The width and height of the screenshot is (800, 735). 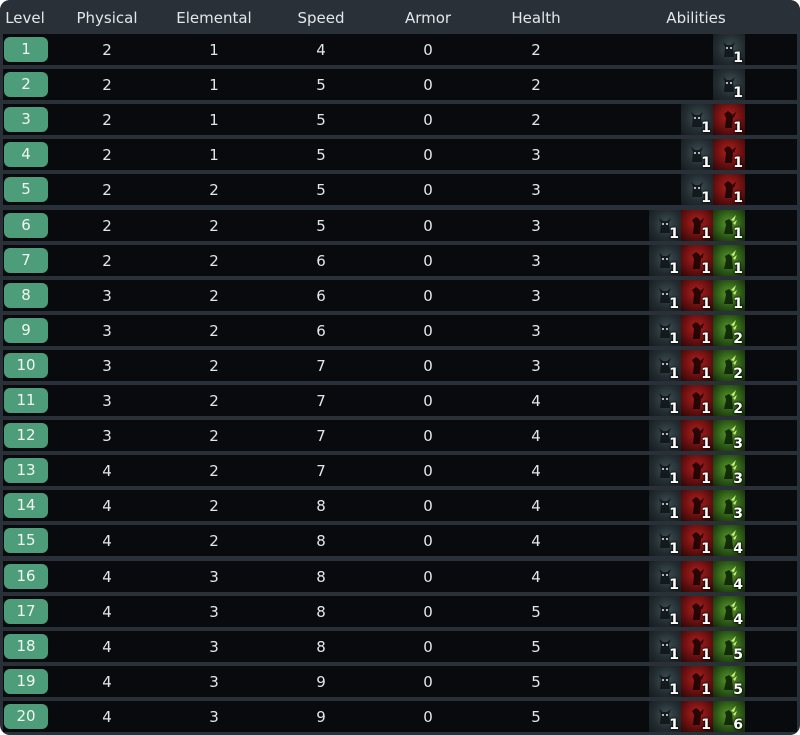 I want to click on level-badge: 11, so click(x=26, y=400).